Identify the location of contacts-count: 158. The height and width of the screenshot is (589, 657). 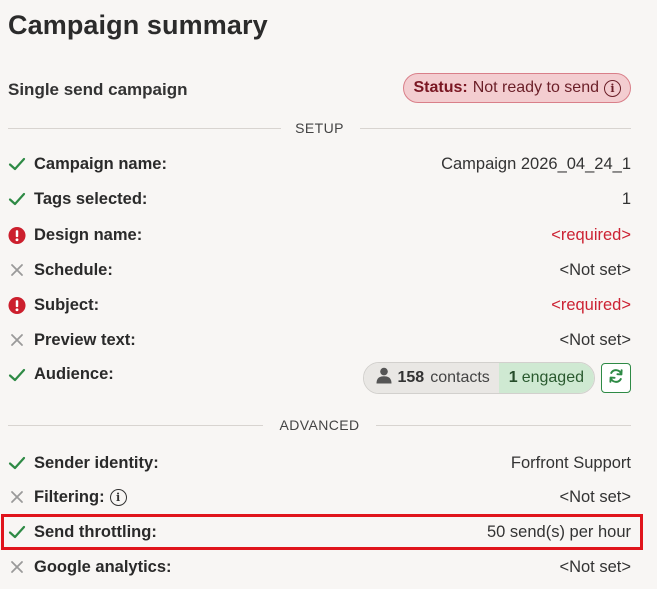
(411, 377).